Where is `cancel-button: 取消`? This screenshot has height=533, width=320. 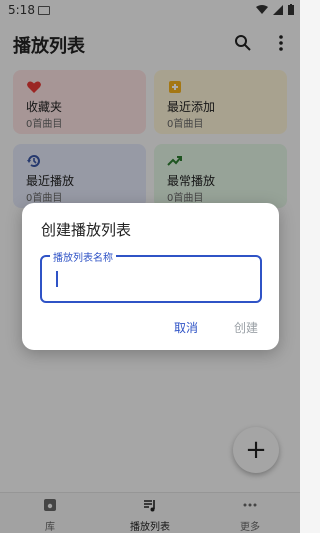
cancel-button: 取消 is located at coordinates (186, 327).